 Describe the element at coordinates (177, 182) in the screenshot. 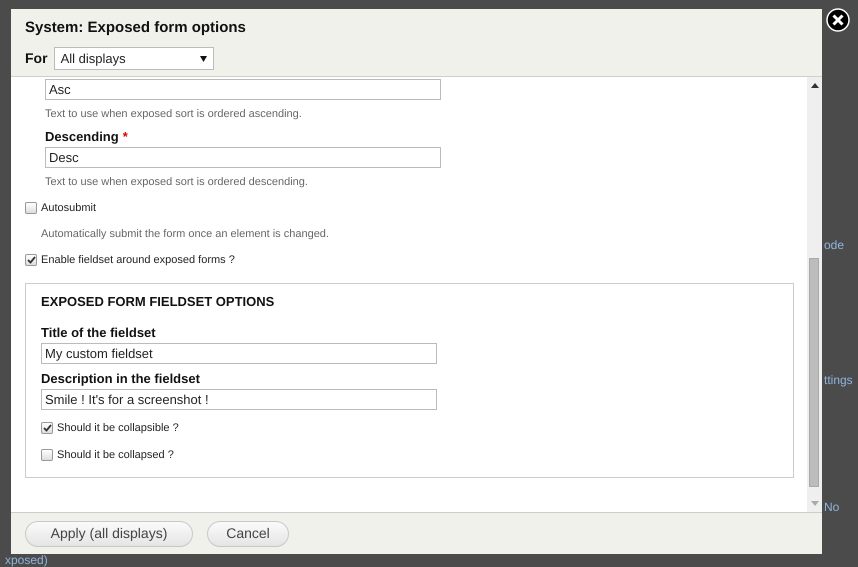

I see `field-description: Text to use when exposed sort is ordered descending.` at that location.